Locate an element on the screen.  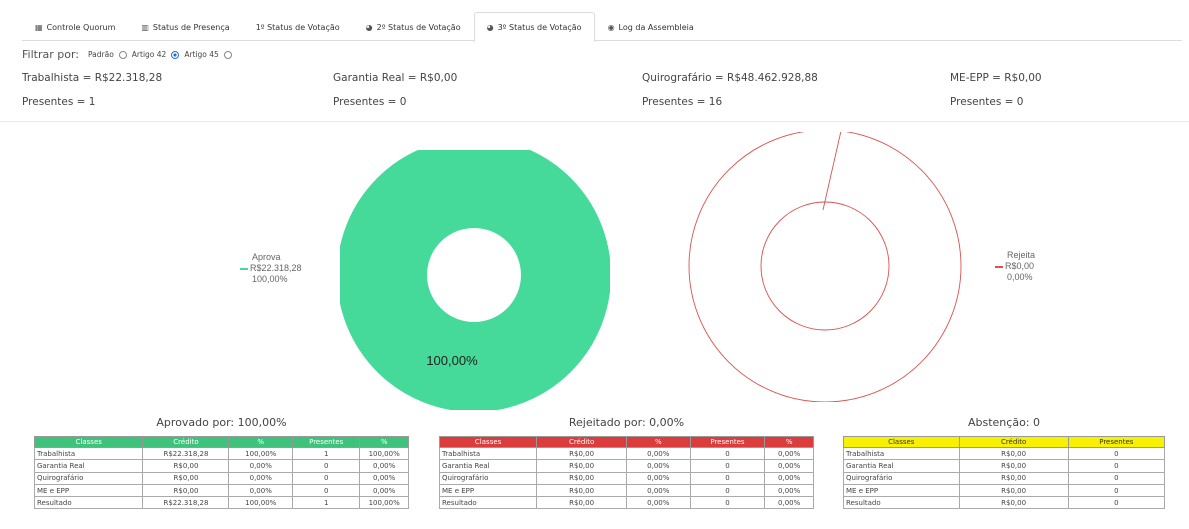
filter-label: Filtrar por: is located at coordinates (50, 54).